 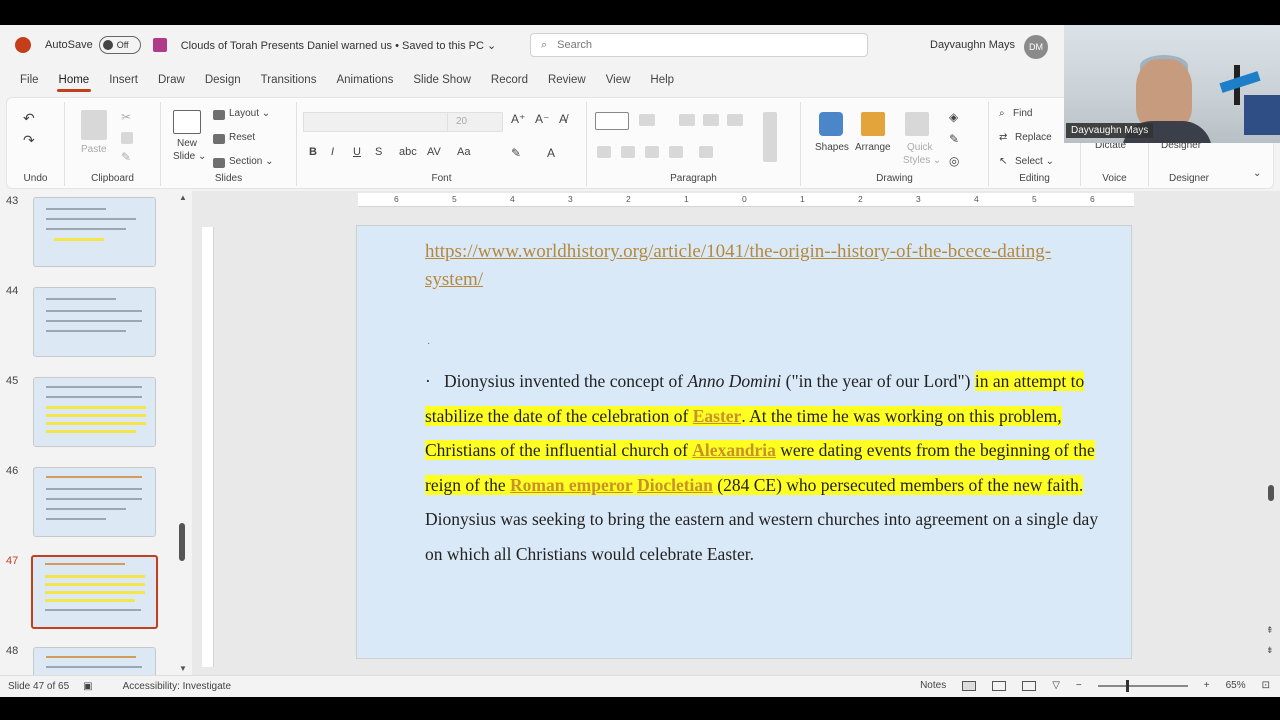 I want to click on grow-font-icon: A⁺, so click(x=518, y=119).